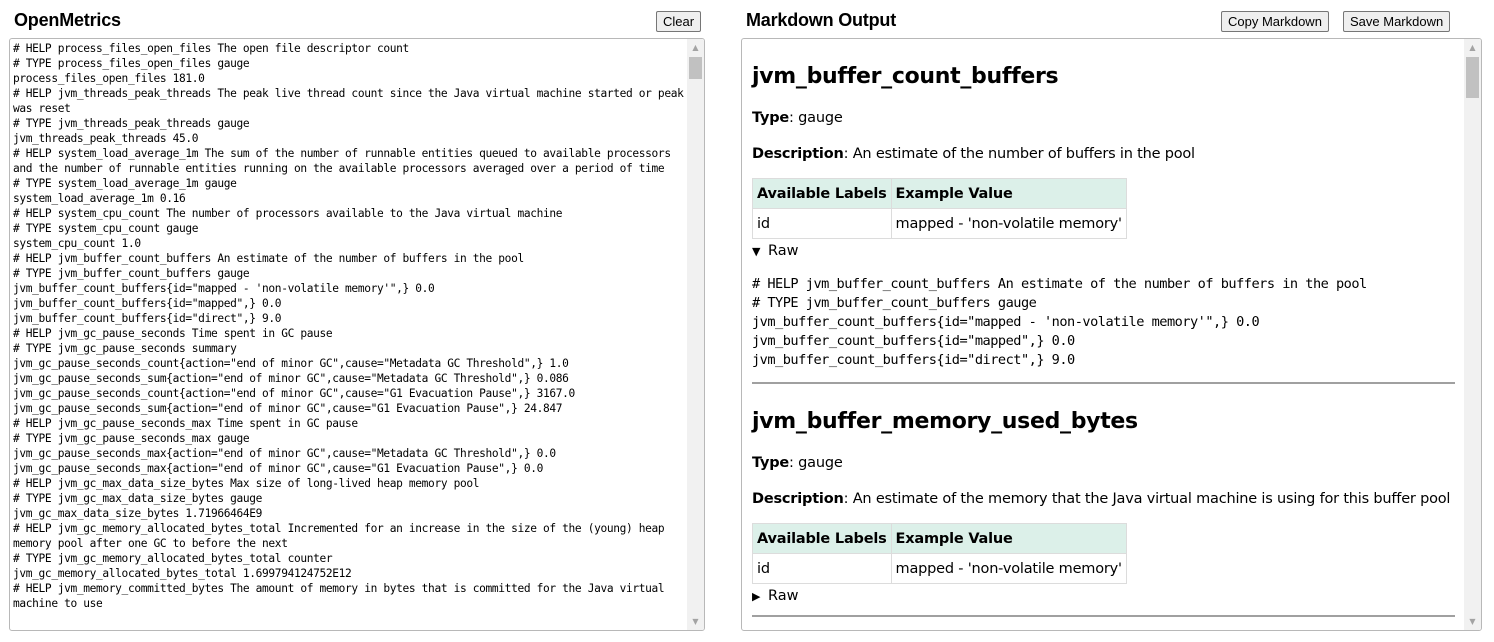  Describe the element at coordinates (131, 123) in the screenshot. I see `source-line: # TYPE jvm_threads_peak_threads gauge` at that location.